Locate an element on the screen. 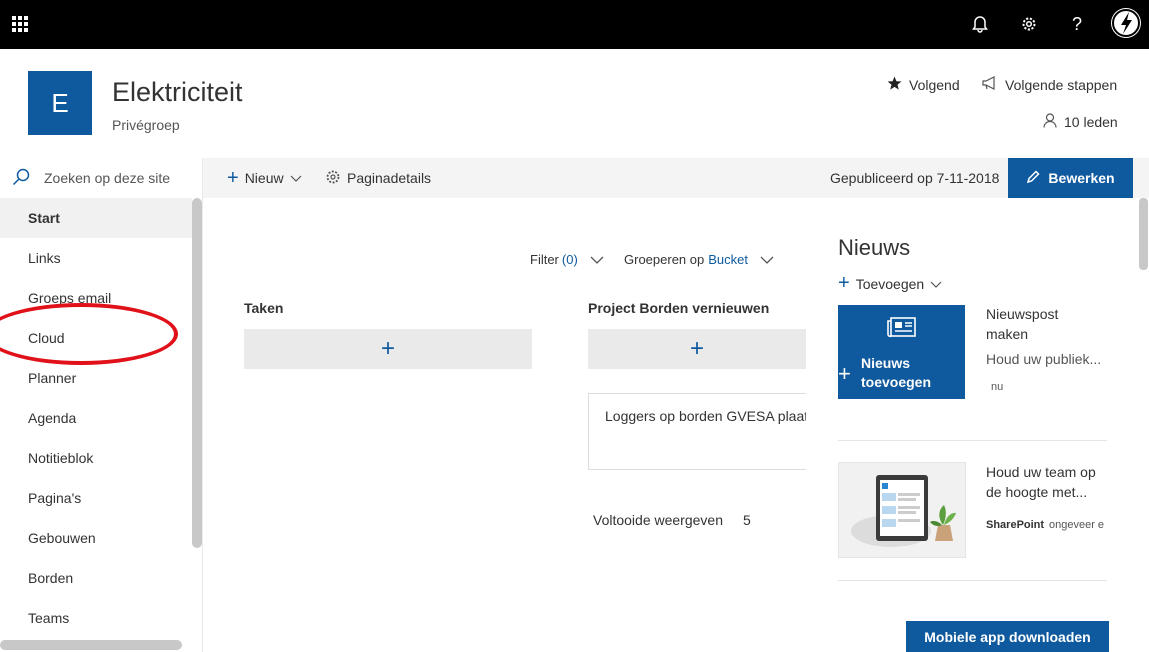 The height and width of the screenshot is (652, 1149). gear-icon is located at coordinates (1029, 24).